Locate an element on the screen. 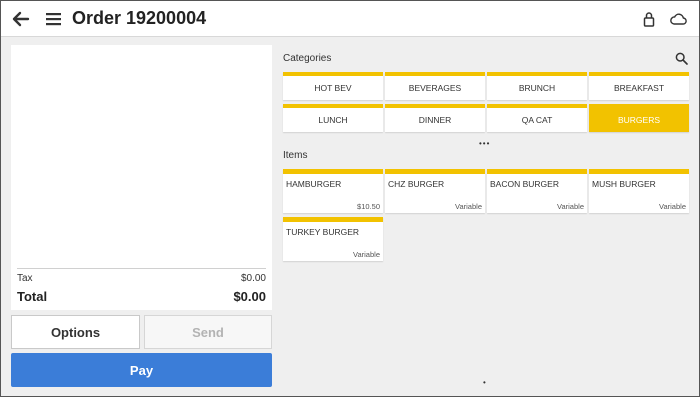  item-name: BACON BURGER is located at coordinates (524, 184).